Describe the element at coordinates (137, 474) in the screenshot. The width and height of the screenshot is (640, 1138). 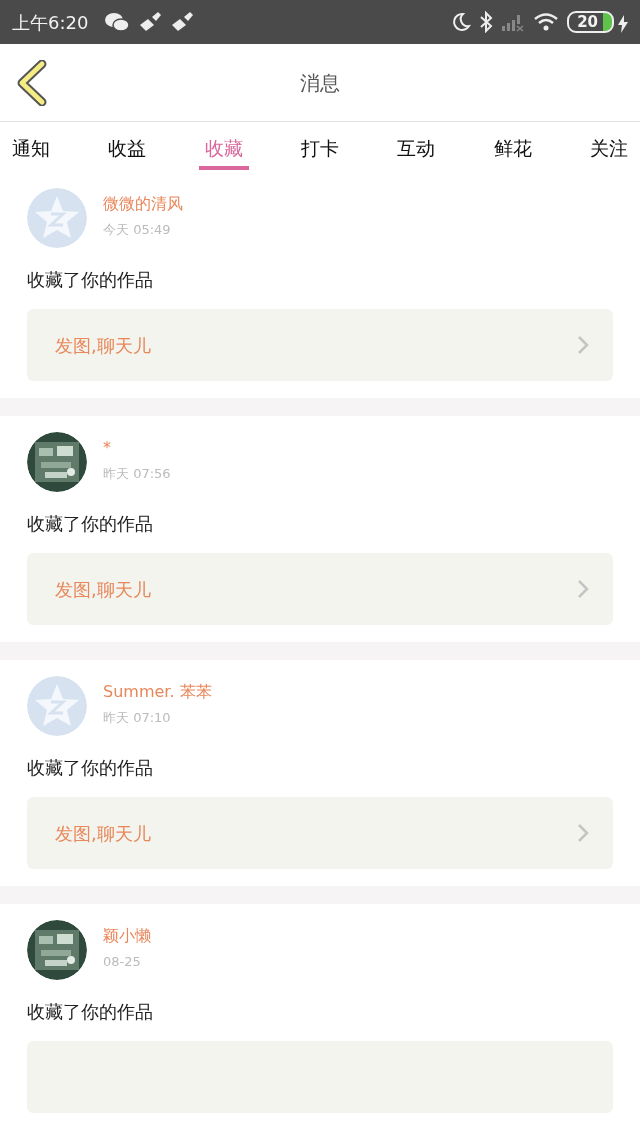
I see `timestamp: 昨天 07:56` at that location.